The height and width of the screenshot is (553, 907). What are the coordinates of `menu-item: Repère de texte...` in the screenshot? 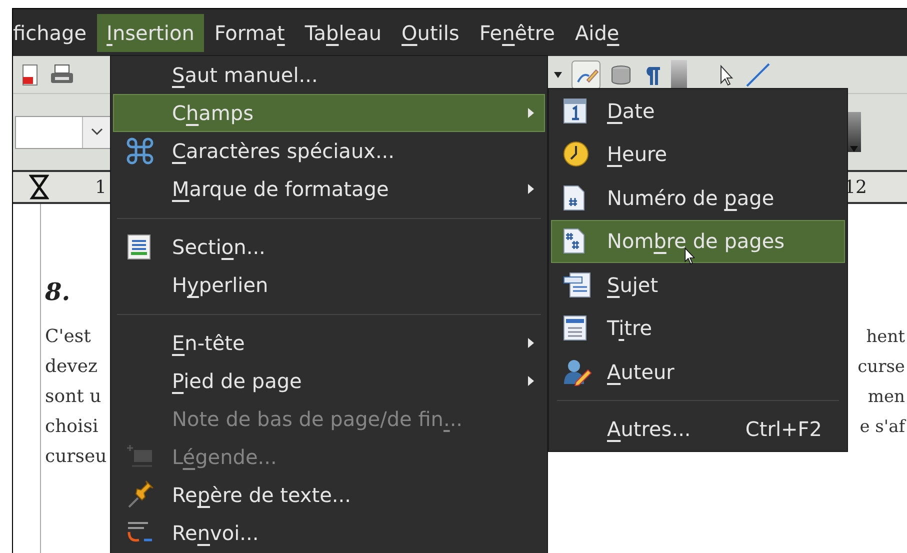 It's located at (329, 495).